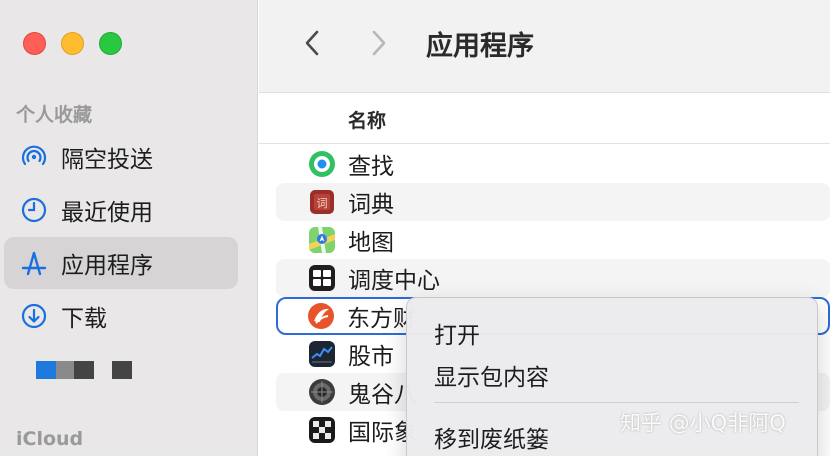 This screenshot has height=456, width=830. I want to click on applications-icon, so click(34, 263).